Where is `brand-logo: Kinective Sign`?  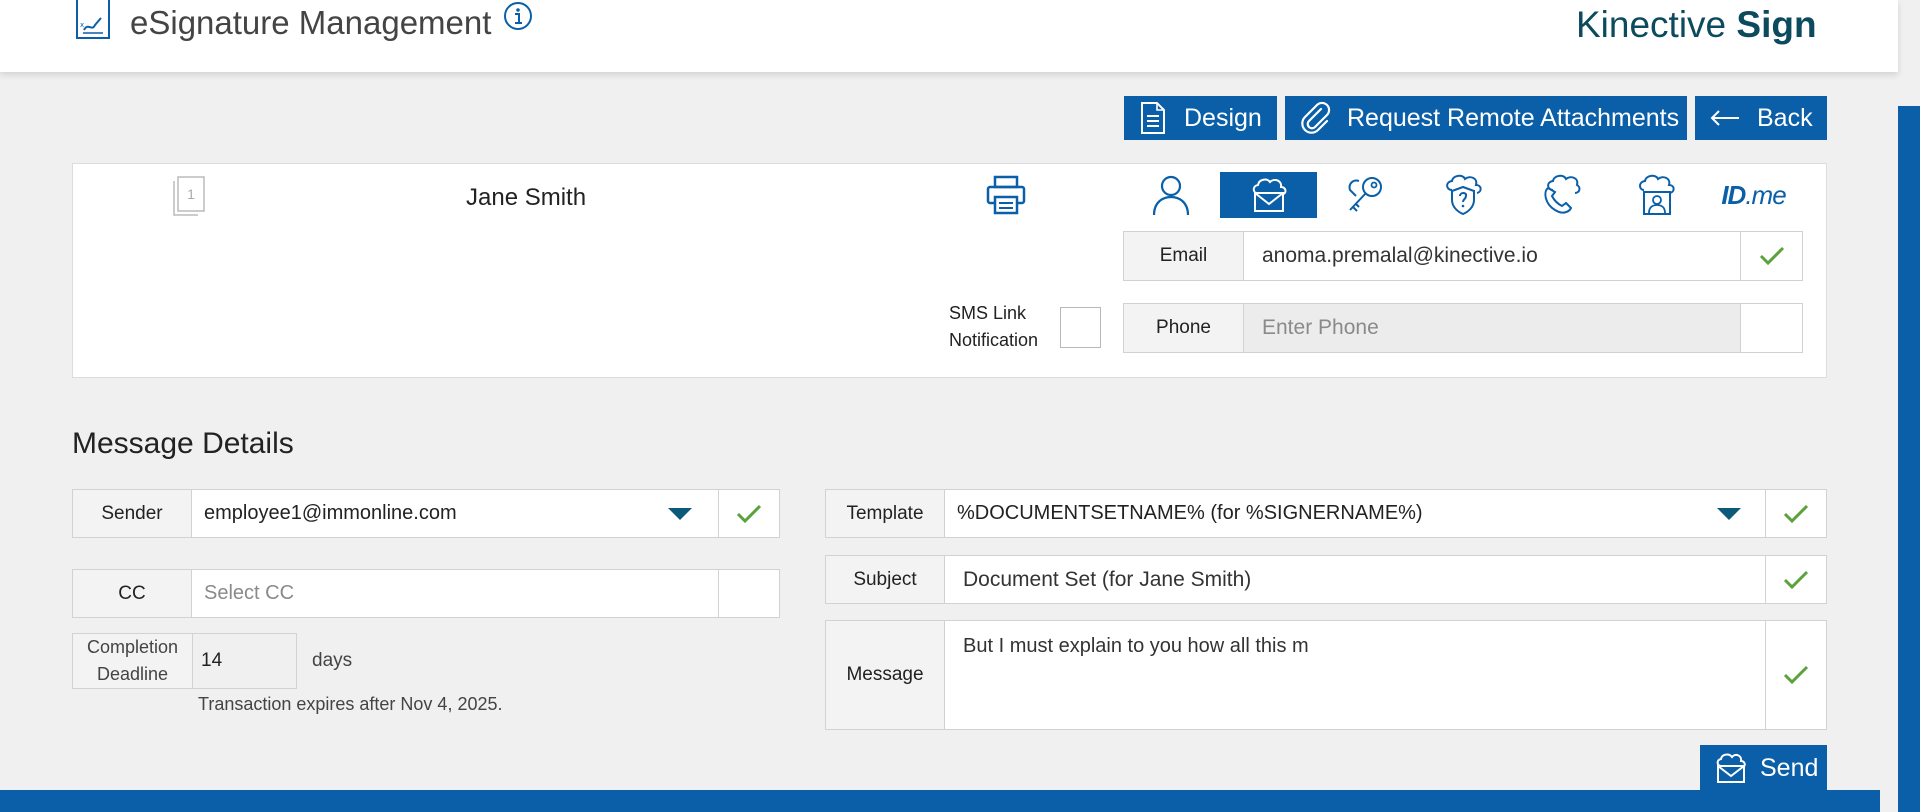 brand-logo: Kinective Sign is located at coordinates (1696, 24).